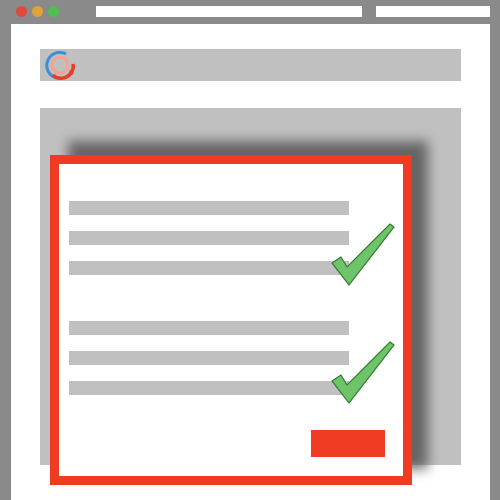 The image size is (500, 500). I want to click on window-titlebar, so click(250, 11).